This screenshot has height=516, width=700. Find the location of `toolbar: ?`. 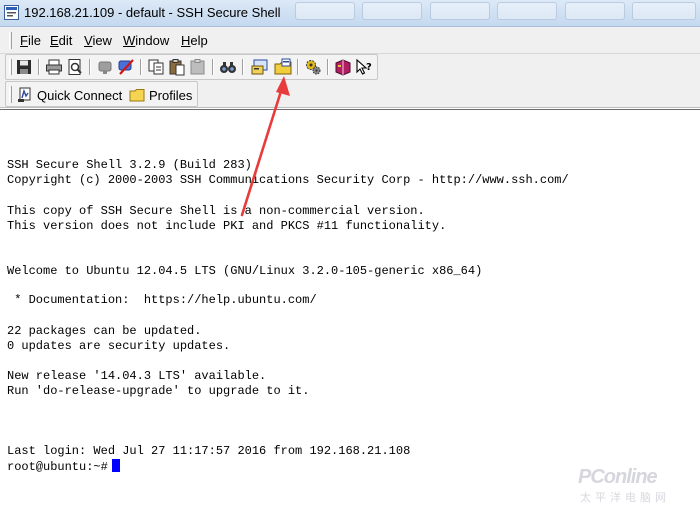

toolbar: ? is located at coordinates (350, 67).